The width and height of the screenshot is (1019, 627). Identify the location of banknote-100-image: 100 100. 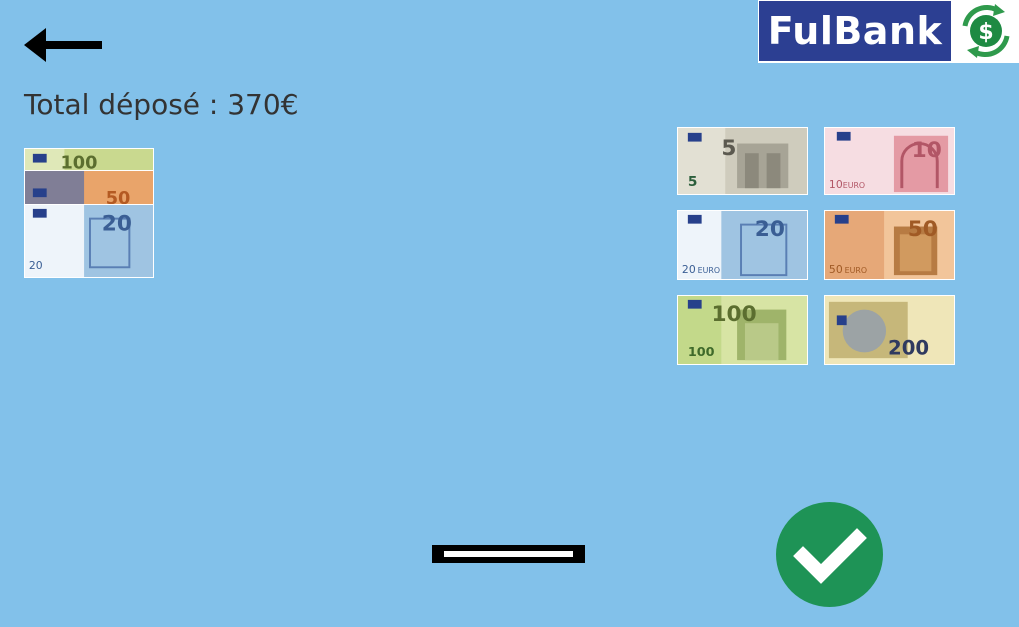
(742, 330).